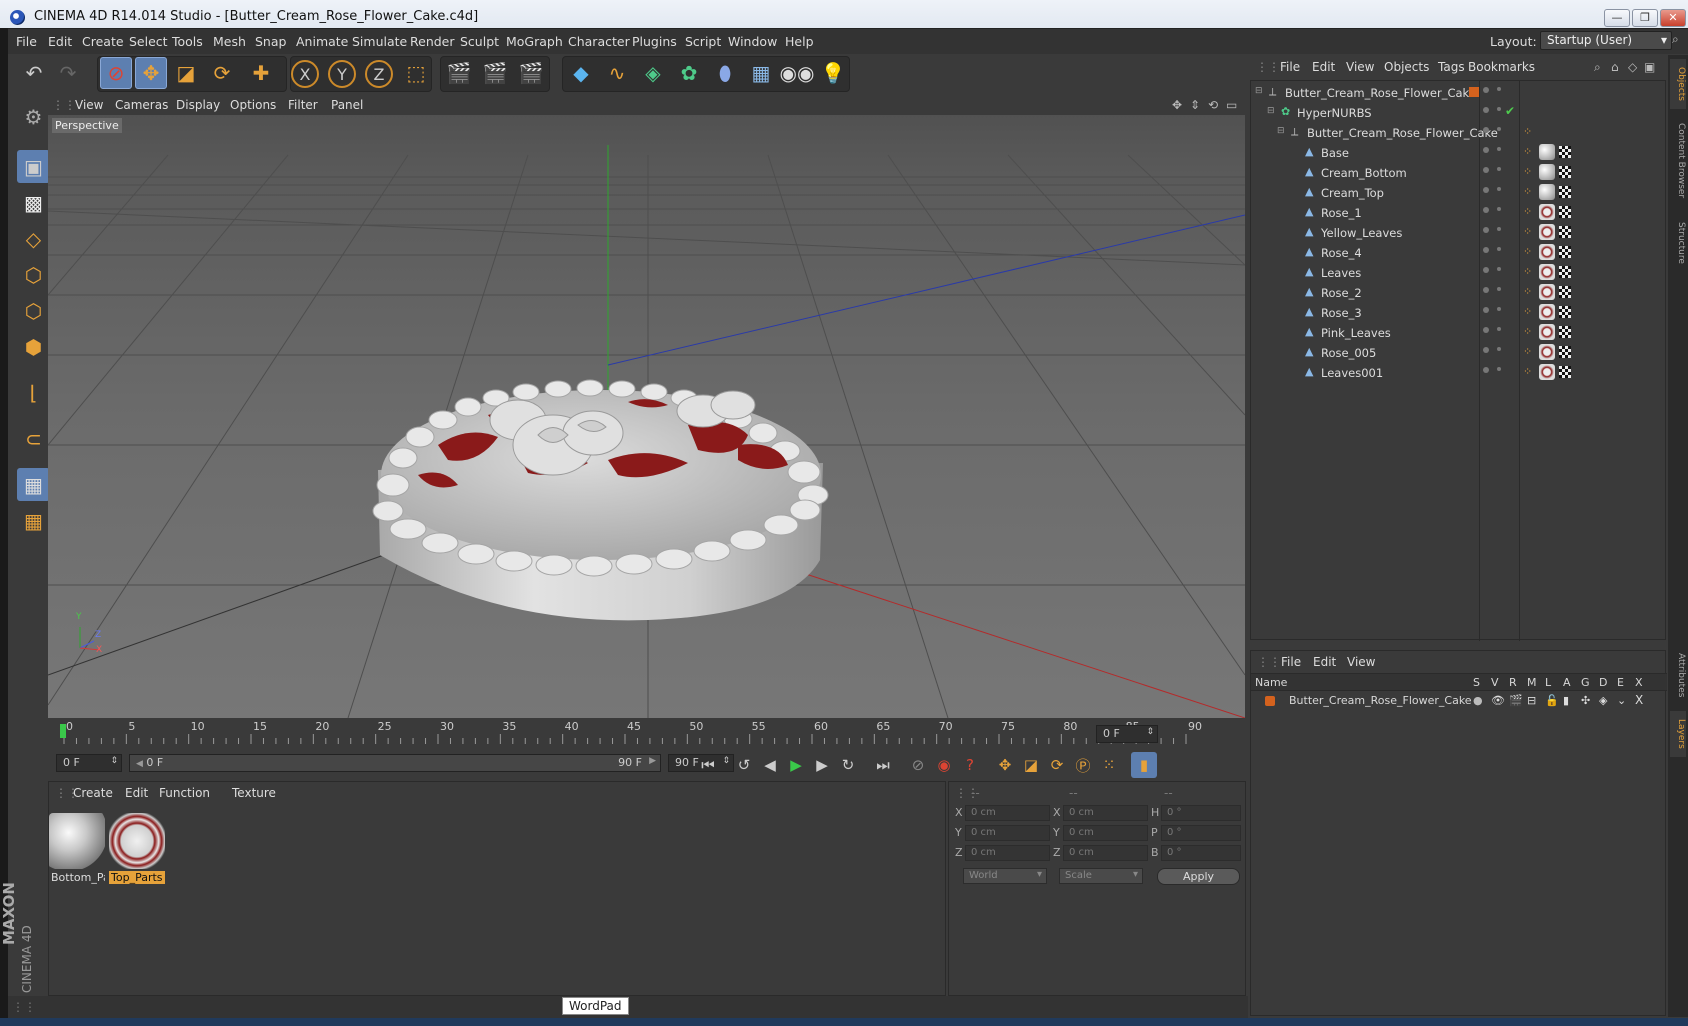 Image resolution: width=1688 pixels, height=1026 pixels. I want to click on current-frame-field: 0 F ⇕, so click(1127, 734).